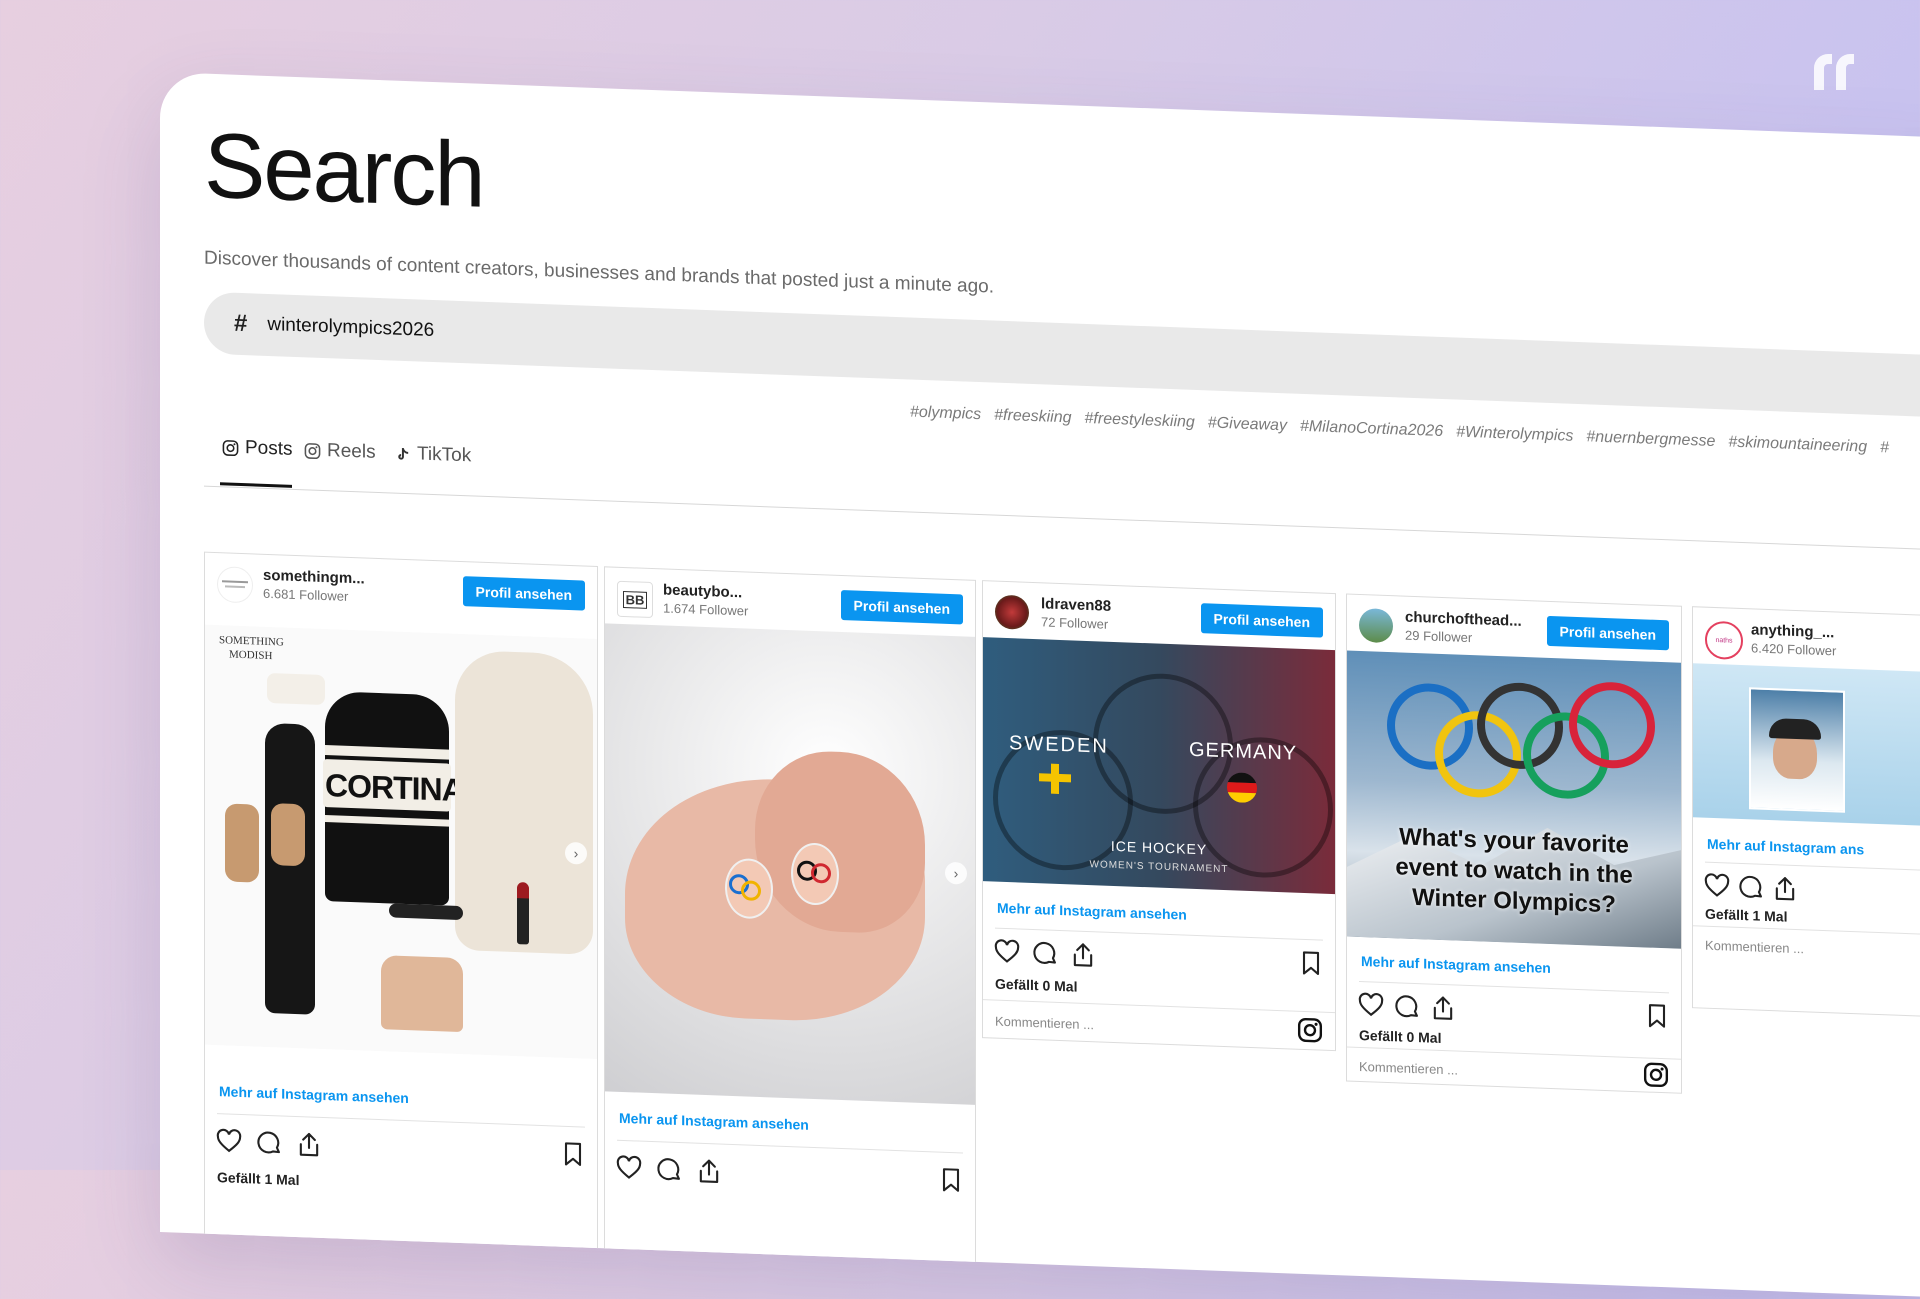  What do you see at coordinates (617, 337) in the screenshot?
I see `search-input` at bounding box center [617, 337].